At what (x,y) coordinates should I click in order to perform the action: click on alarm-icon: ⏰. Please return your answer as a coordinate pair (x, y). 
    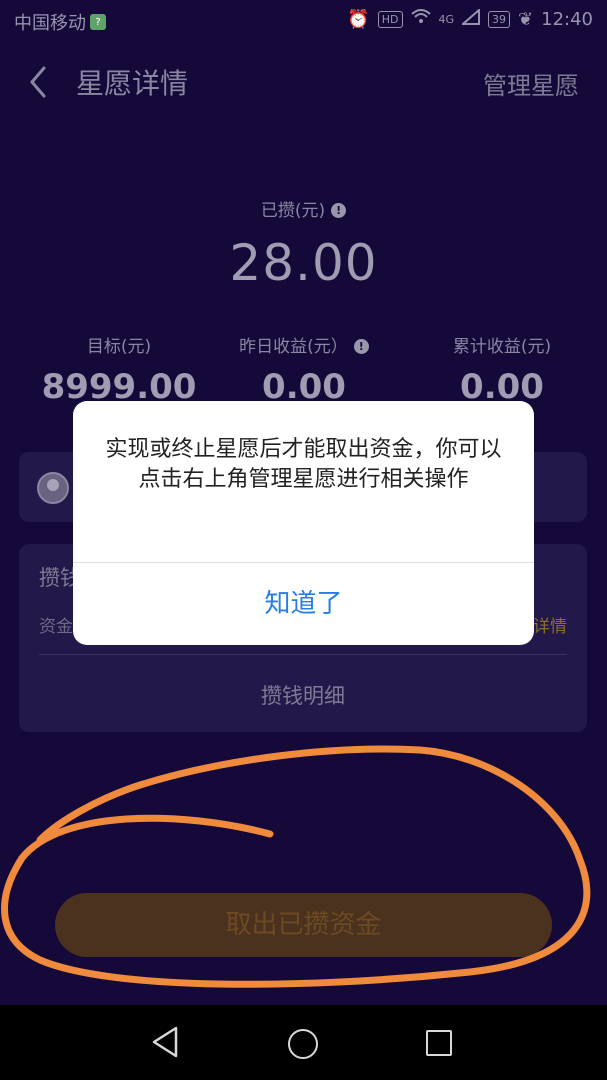
    Looking at the image, I should click on (358, 19).